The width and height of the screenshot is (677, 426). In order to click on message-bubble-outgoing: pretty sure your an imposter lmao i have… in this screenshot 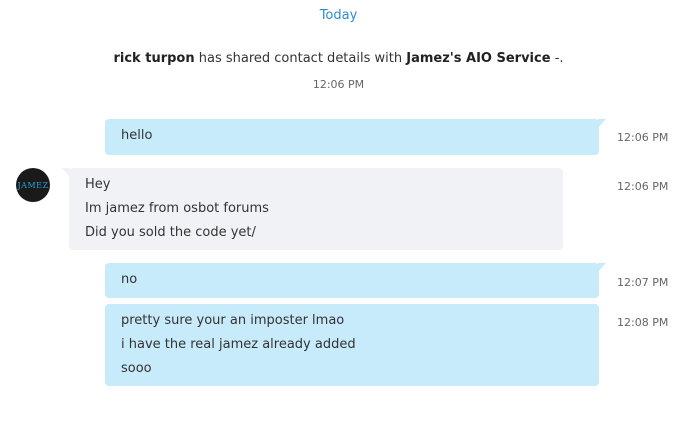, I will do `click(352, 345)`.